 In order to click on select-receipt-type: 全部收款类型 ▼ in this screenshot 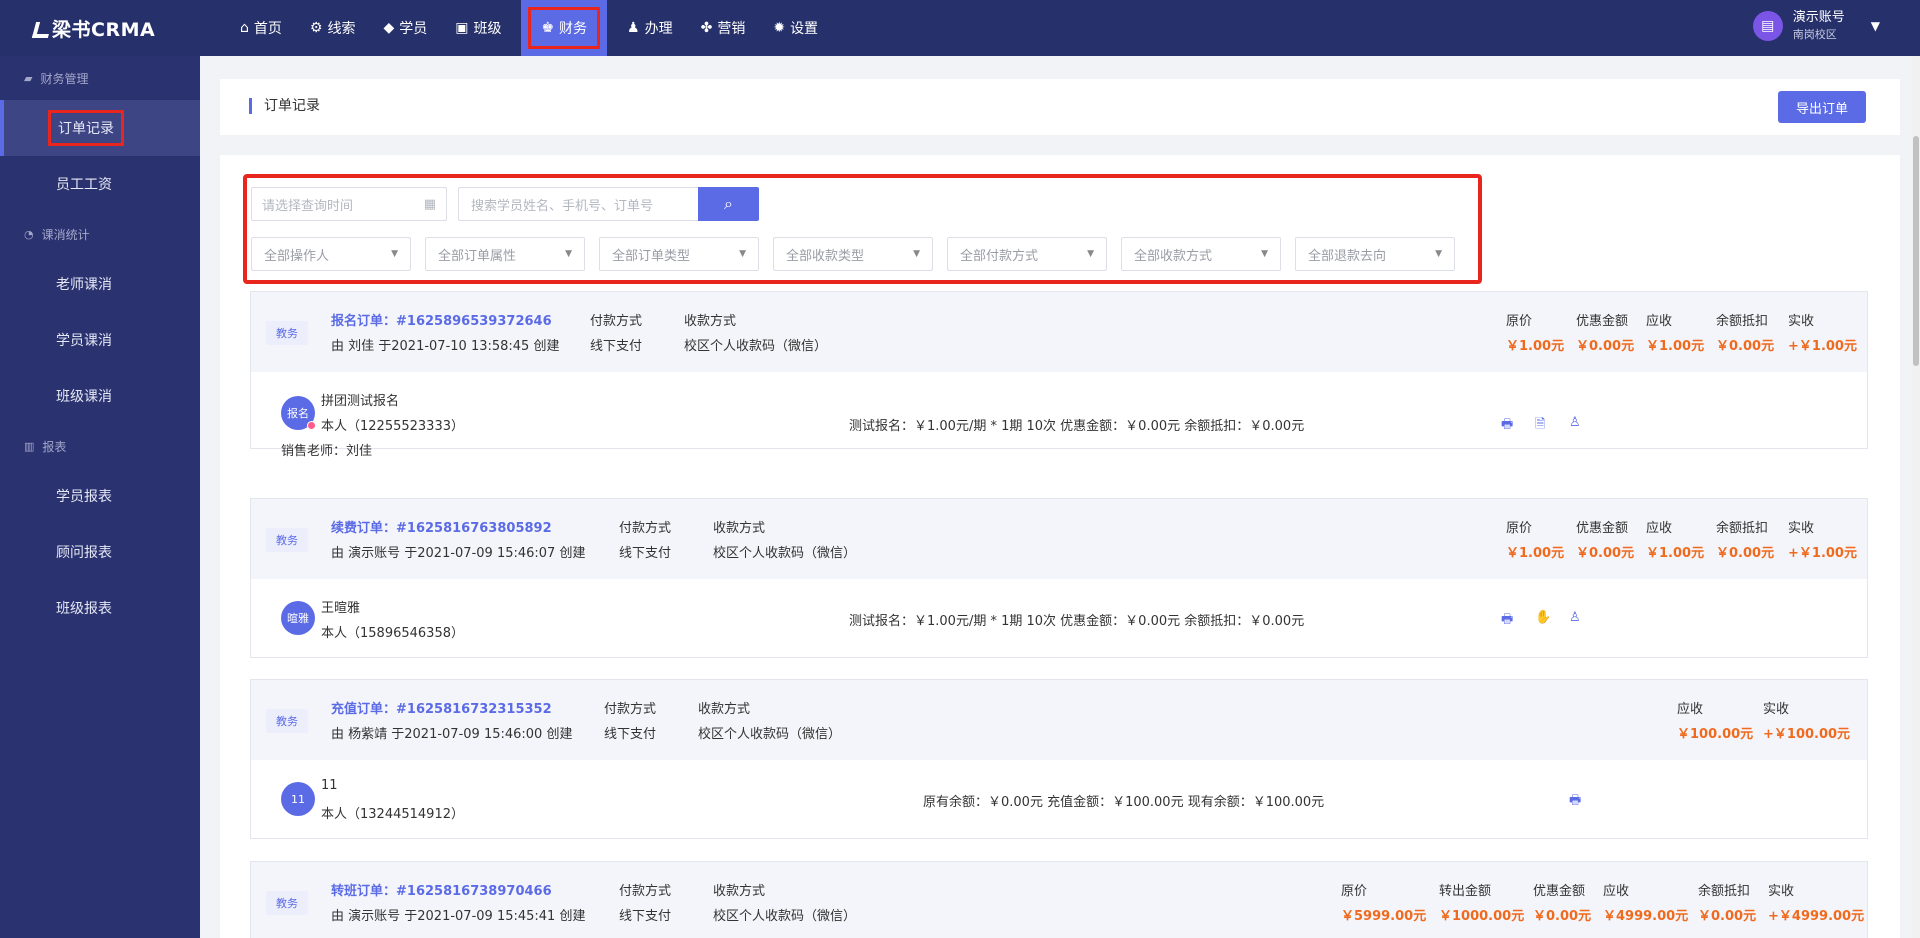, I will do `click(853, 254)`.